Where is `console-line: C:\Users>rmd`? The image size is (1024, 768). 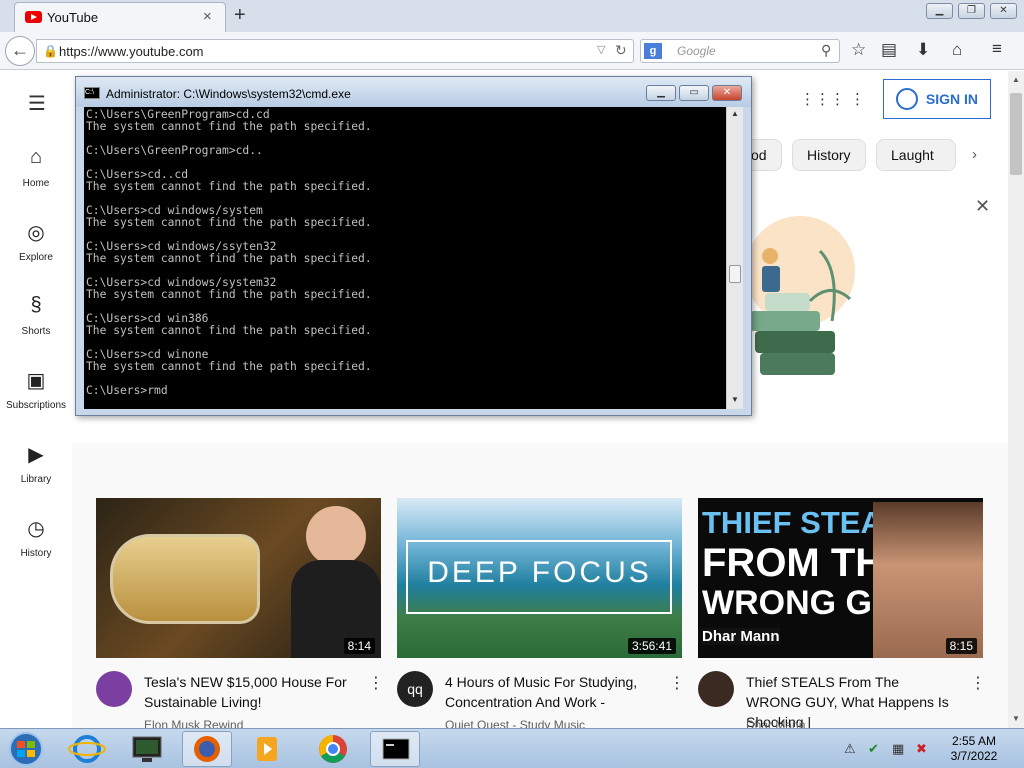 console-line: C:\Users>rmd is located at coordinates (127, 390).